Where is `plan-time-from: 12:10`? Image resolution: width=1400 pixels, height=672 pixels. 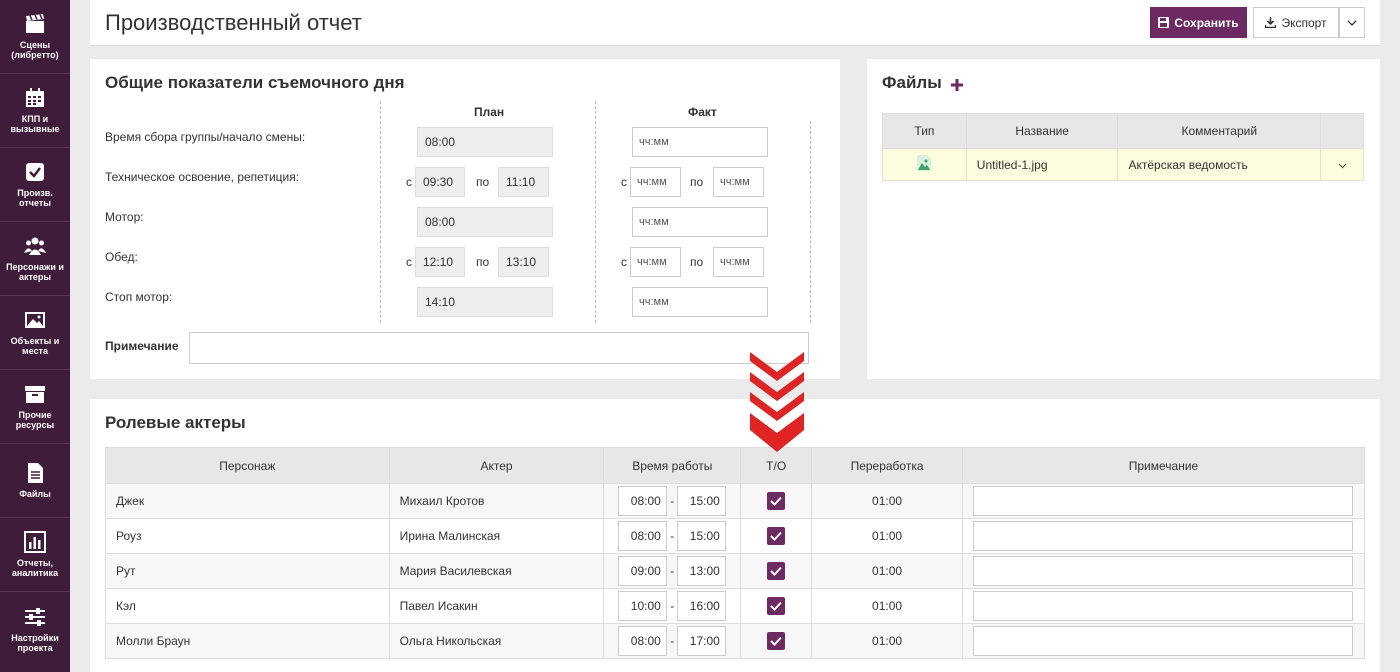
plan-time-from: 12:10 is located at coordinates (440, 262).